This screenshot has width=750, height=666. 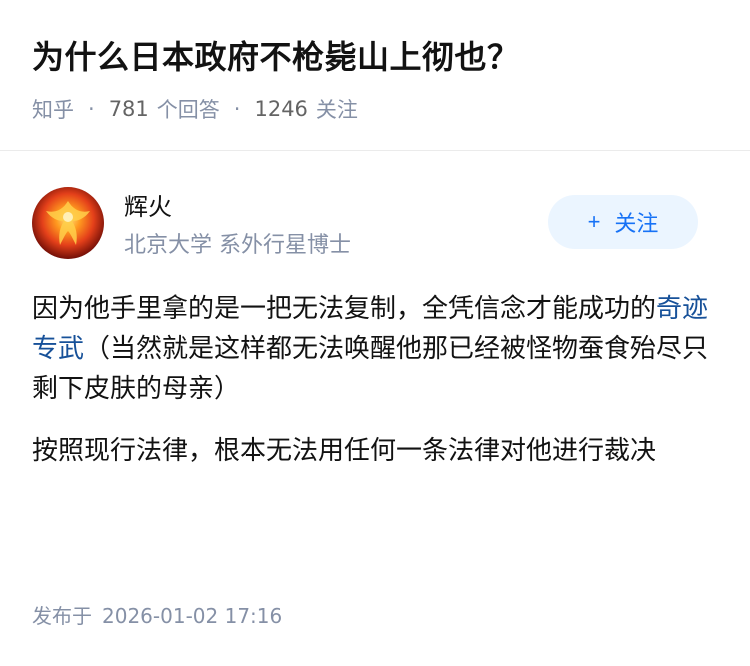 I want to click on publish-timestamp: 2026-01-02 17:16, so click(x=192, y=616).